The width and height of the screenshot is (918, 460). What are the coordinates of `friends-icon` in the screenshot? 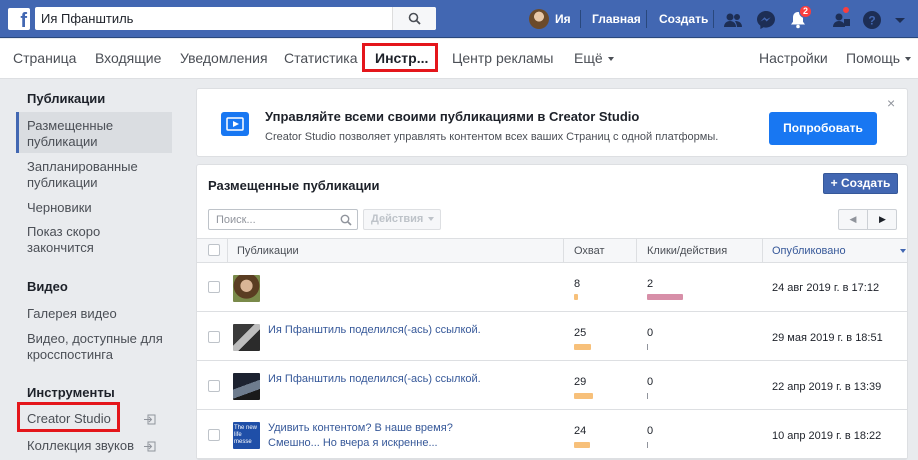 It's located at (733, 20).